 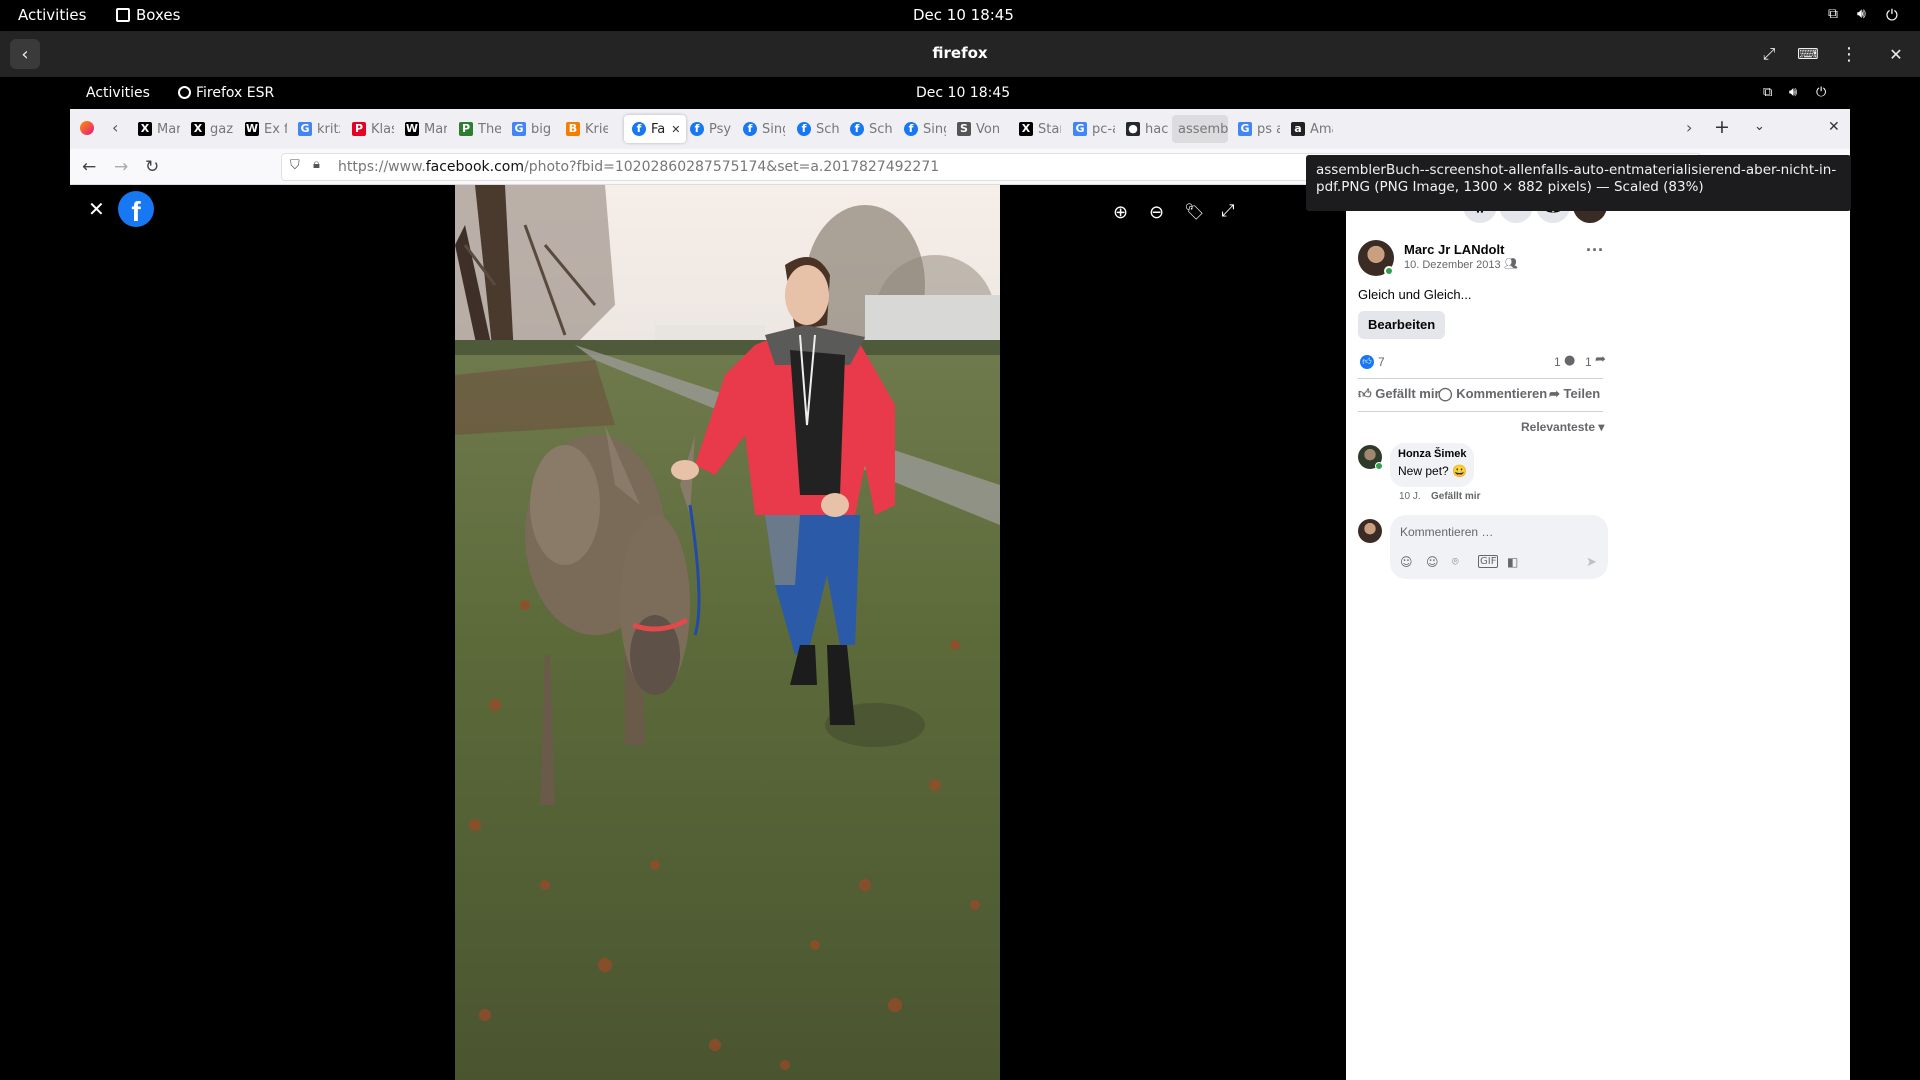 I want to click on tab-20: Gps as, so click(x=1255, y=129).